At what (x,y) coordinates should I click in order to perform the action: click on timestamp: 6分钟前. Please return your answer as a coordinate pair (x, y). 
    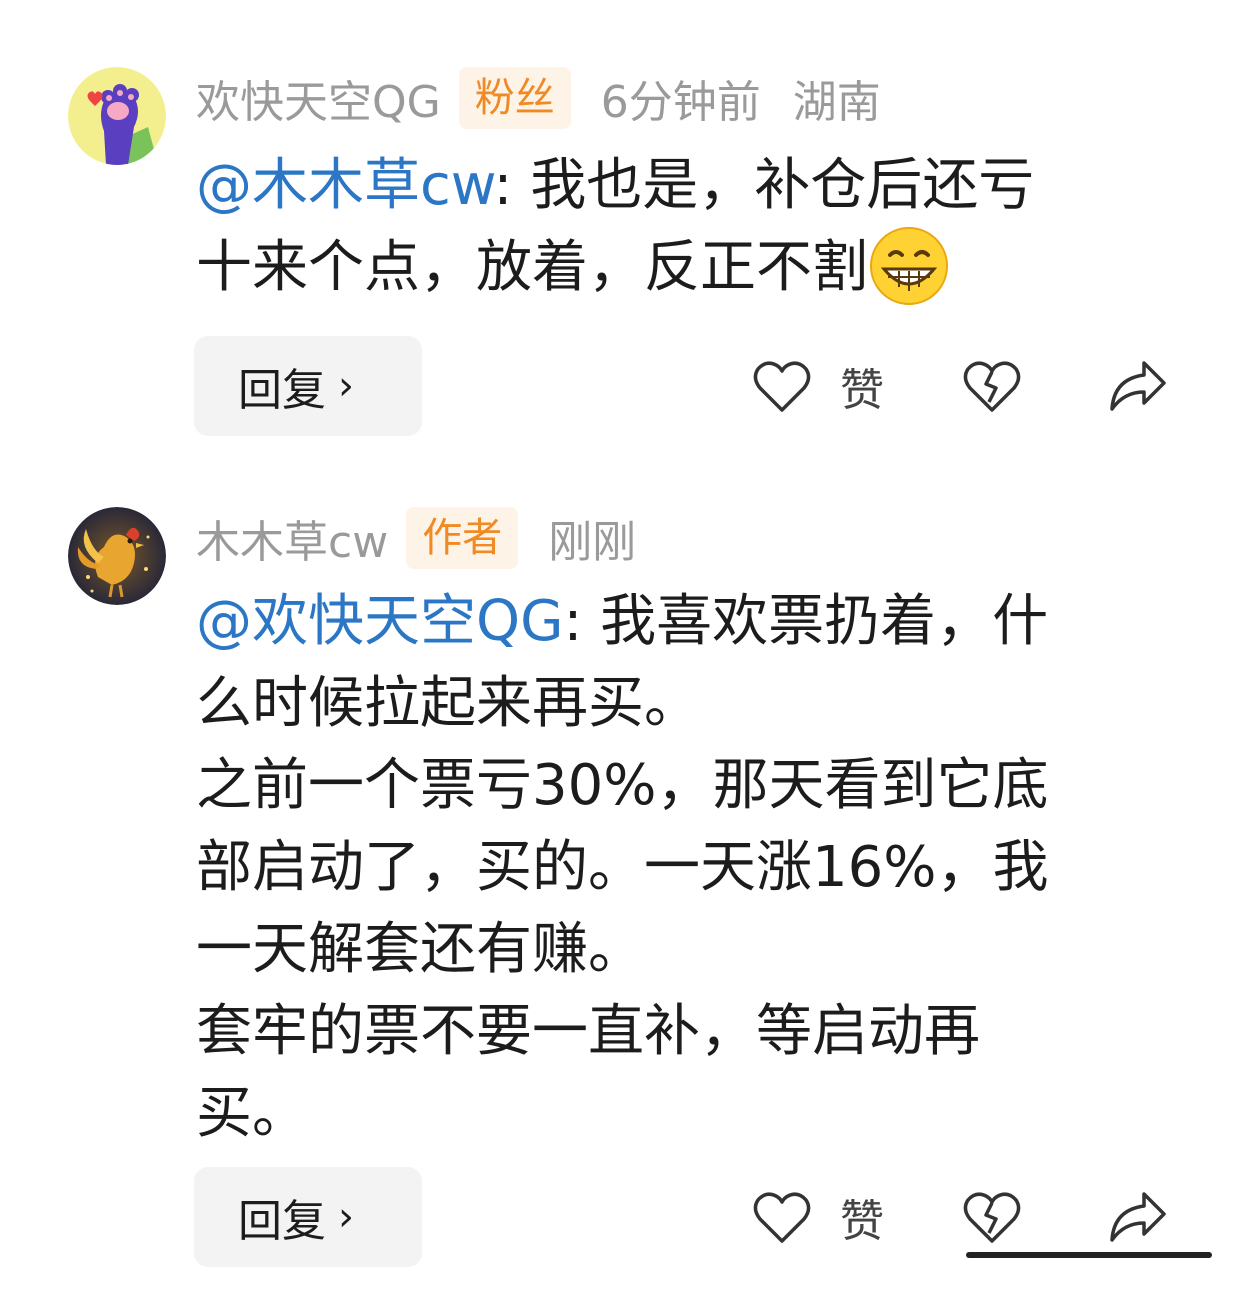
    Looking at the image, I should click on (680, 102).